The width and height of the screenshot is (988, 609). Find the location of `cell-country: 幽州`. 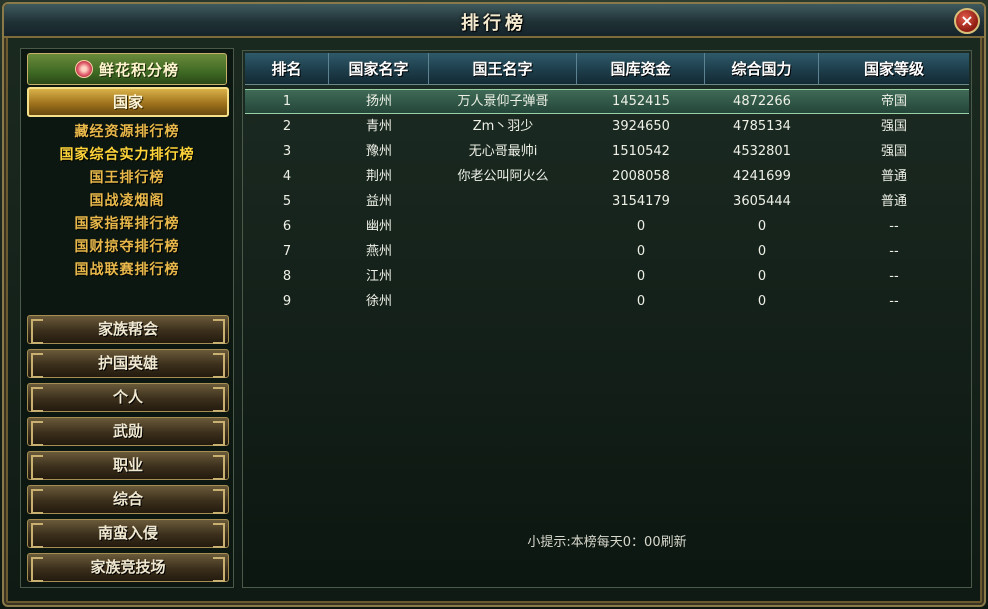

cell-country: 幽州 is located at coordinates (378, 226).